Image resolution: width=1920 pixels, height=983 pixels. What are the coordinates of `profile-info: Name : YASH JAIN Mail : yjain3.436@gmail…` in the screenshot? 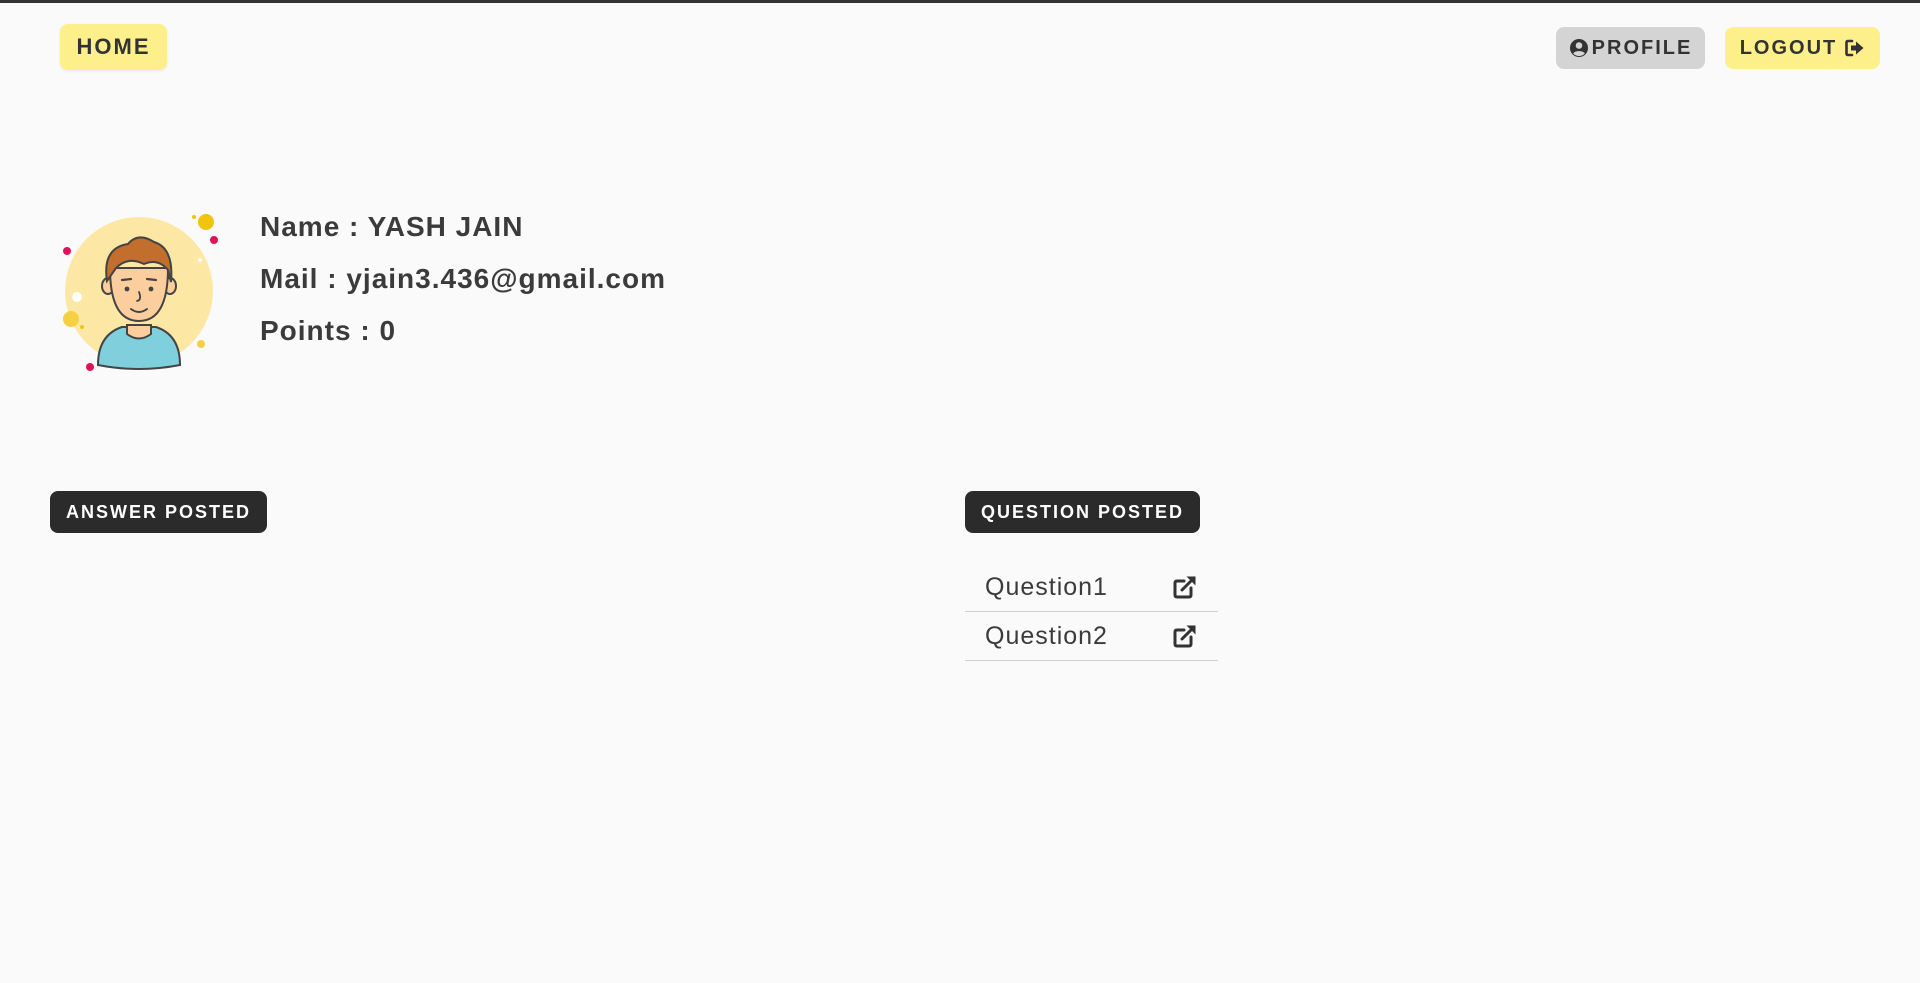 It's located at (463, 287).